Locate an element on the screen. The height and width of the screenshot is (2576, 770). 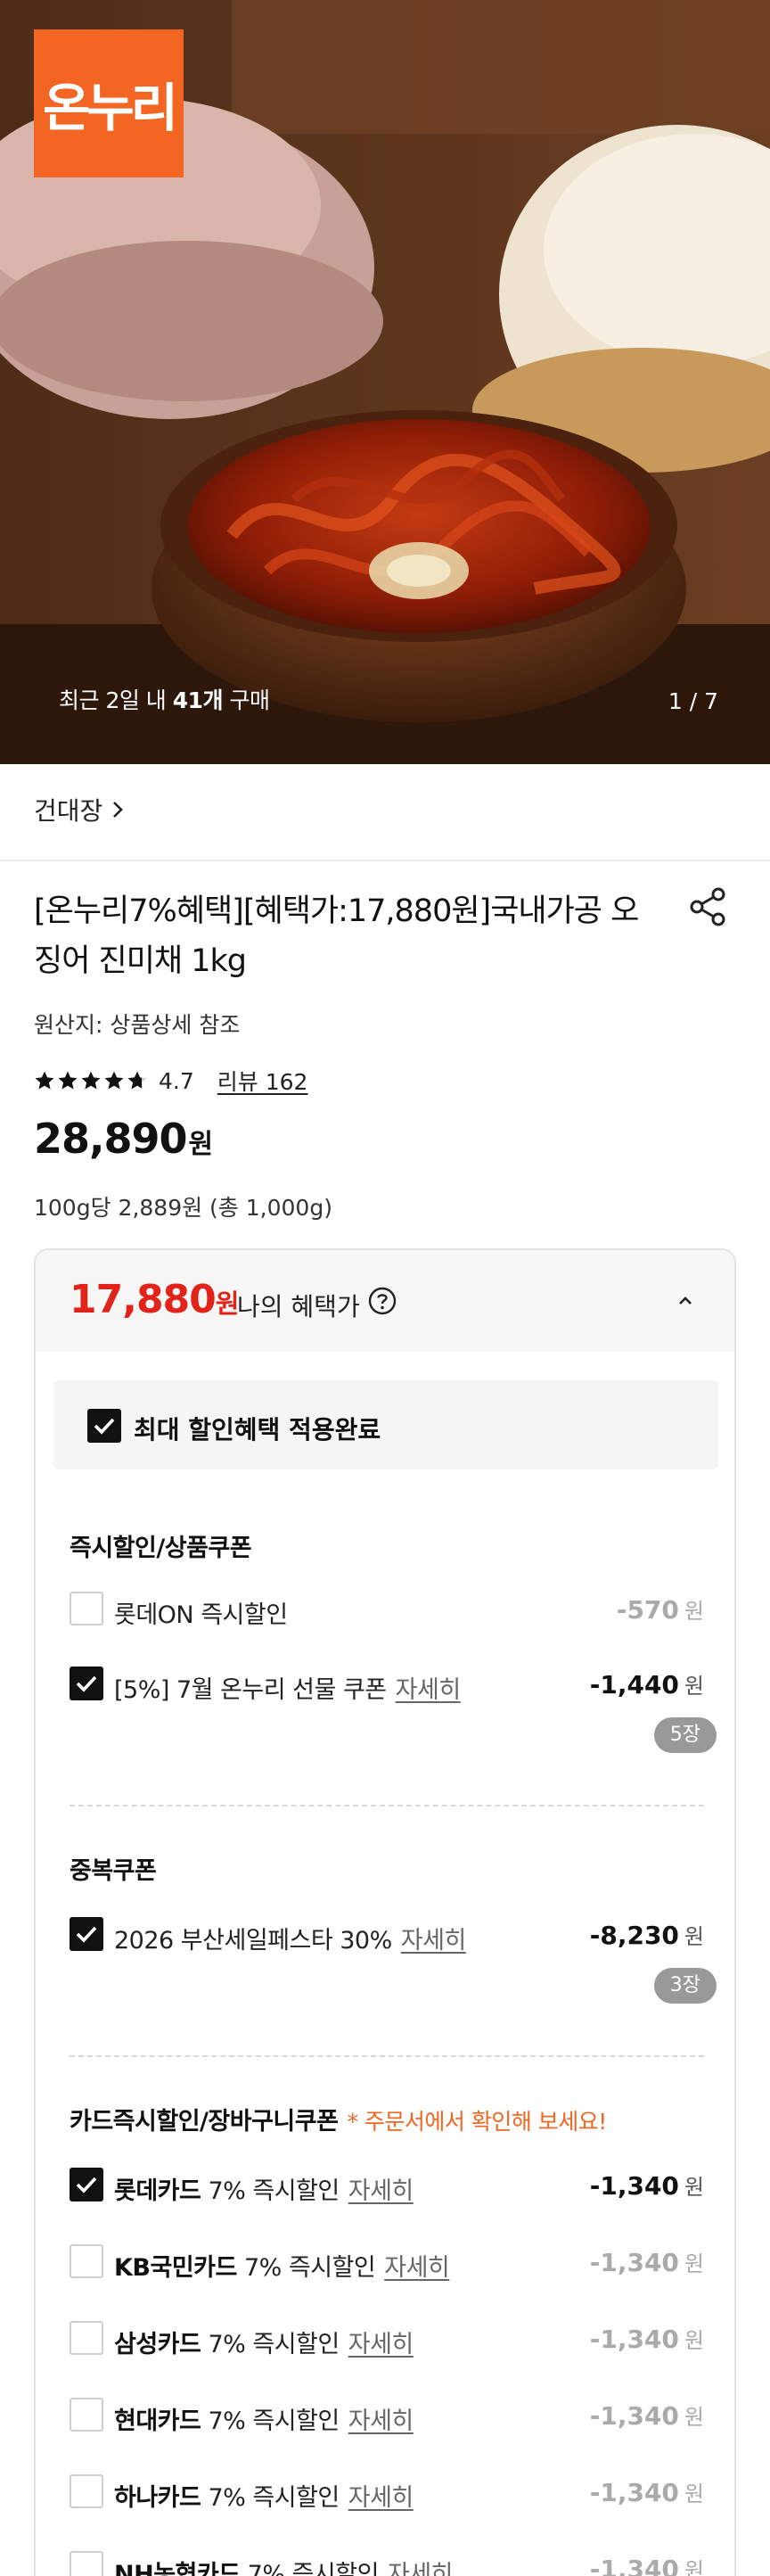
coupon-amount: -8,230 원 is located at coordinates (647, 1934).